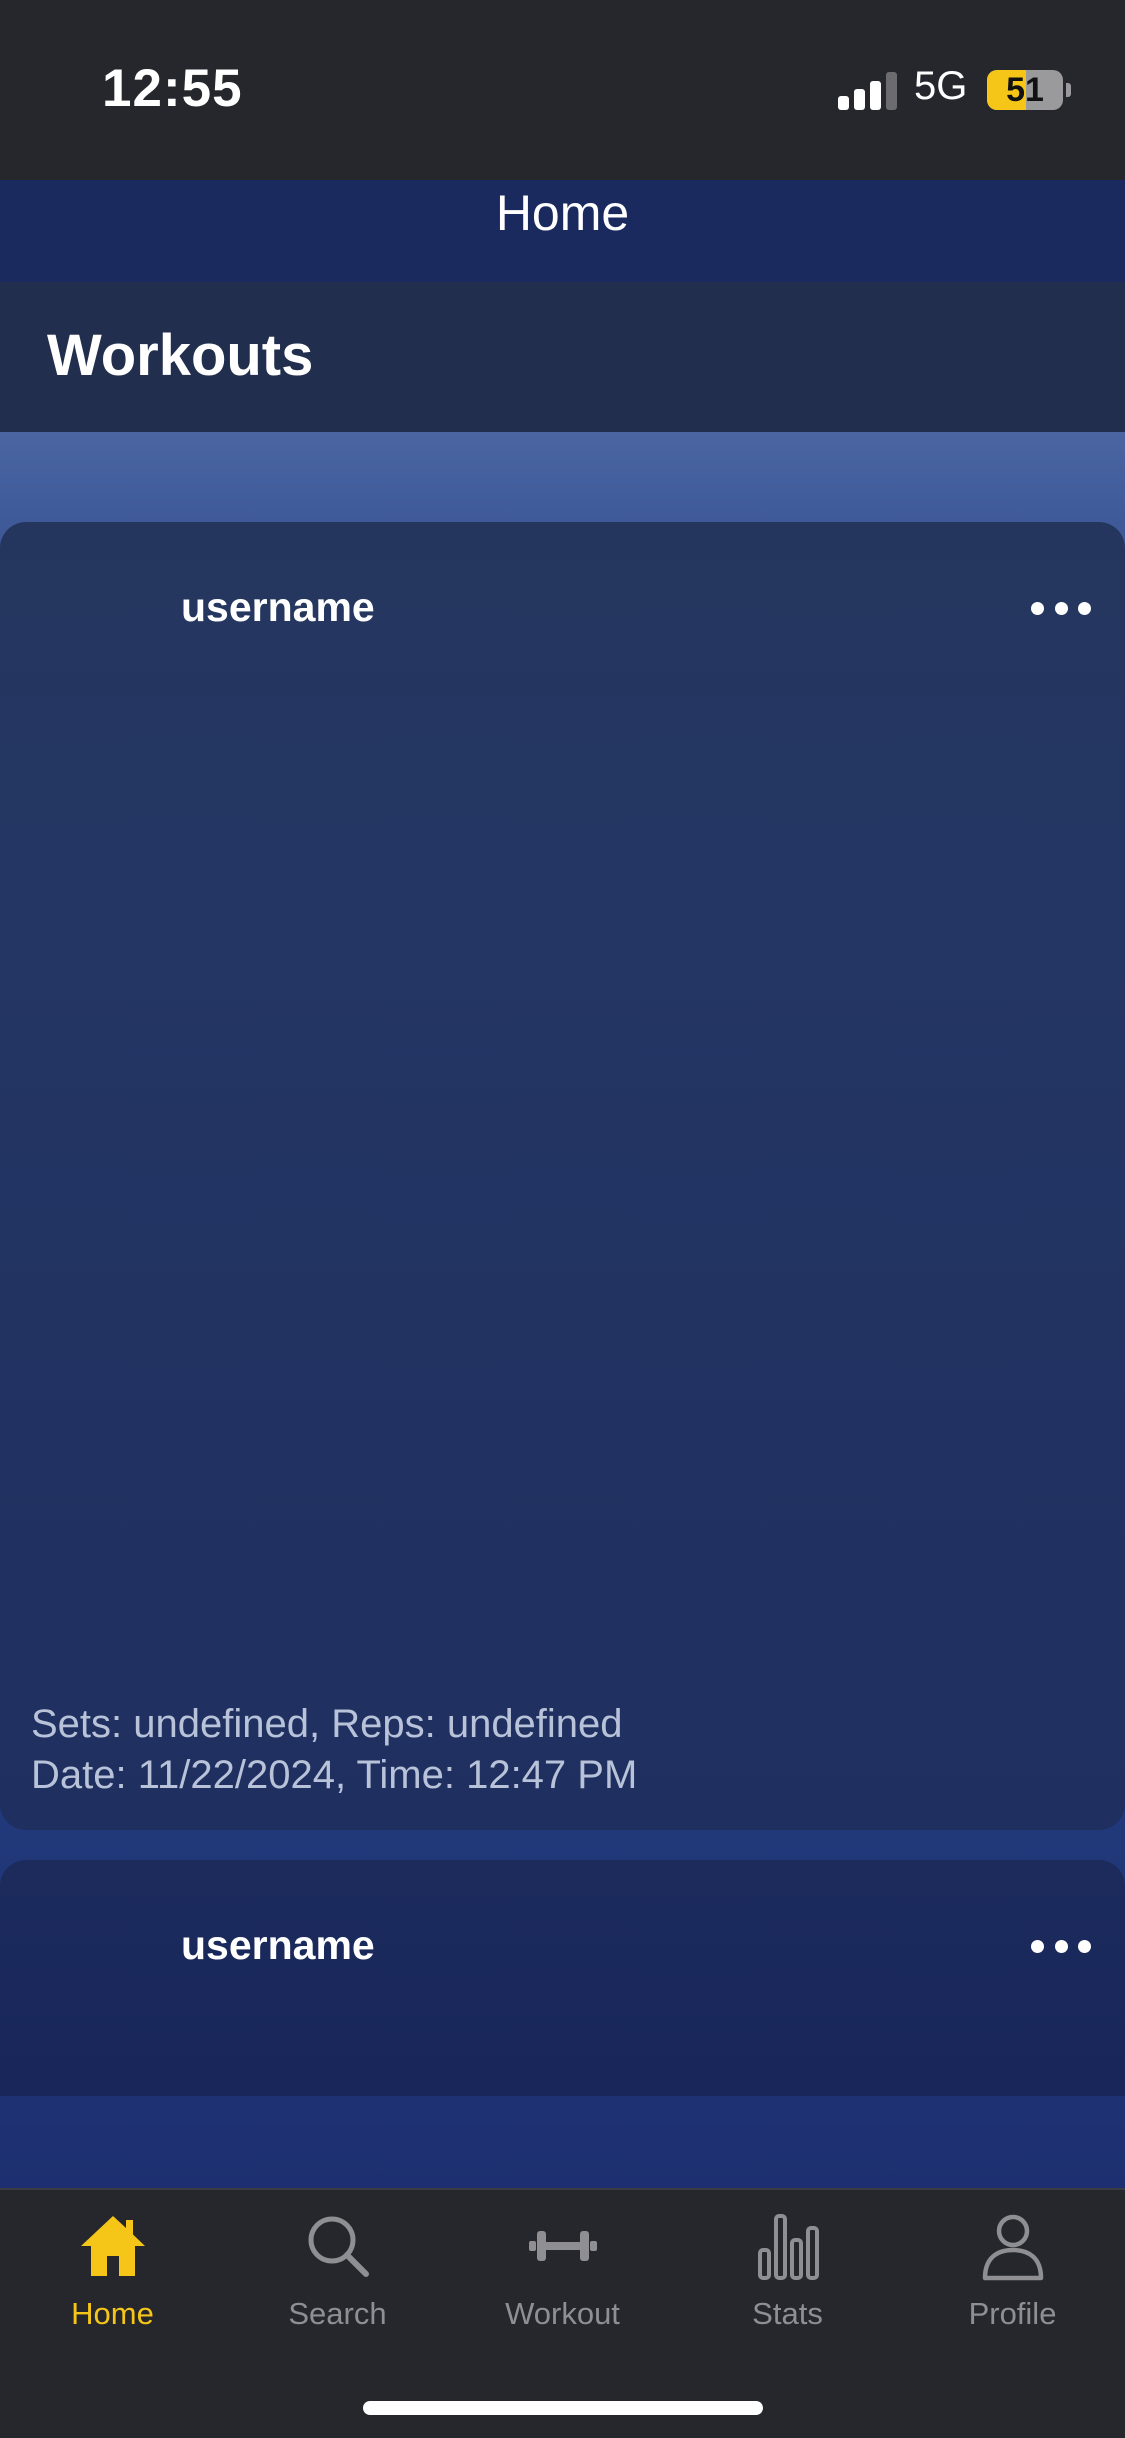 The image size is (1125, 2438). I want to click on home-indicator, so click(563, 2408).